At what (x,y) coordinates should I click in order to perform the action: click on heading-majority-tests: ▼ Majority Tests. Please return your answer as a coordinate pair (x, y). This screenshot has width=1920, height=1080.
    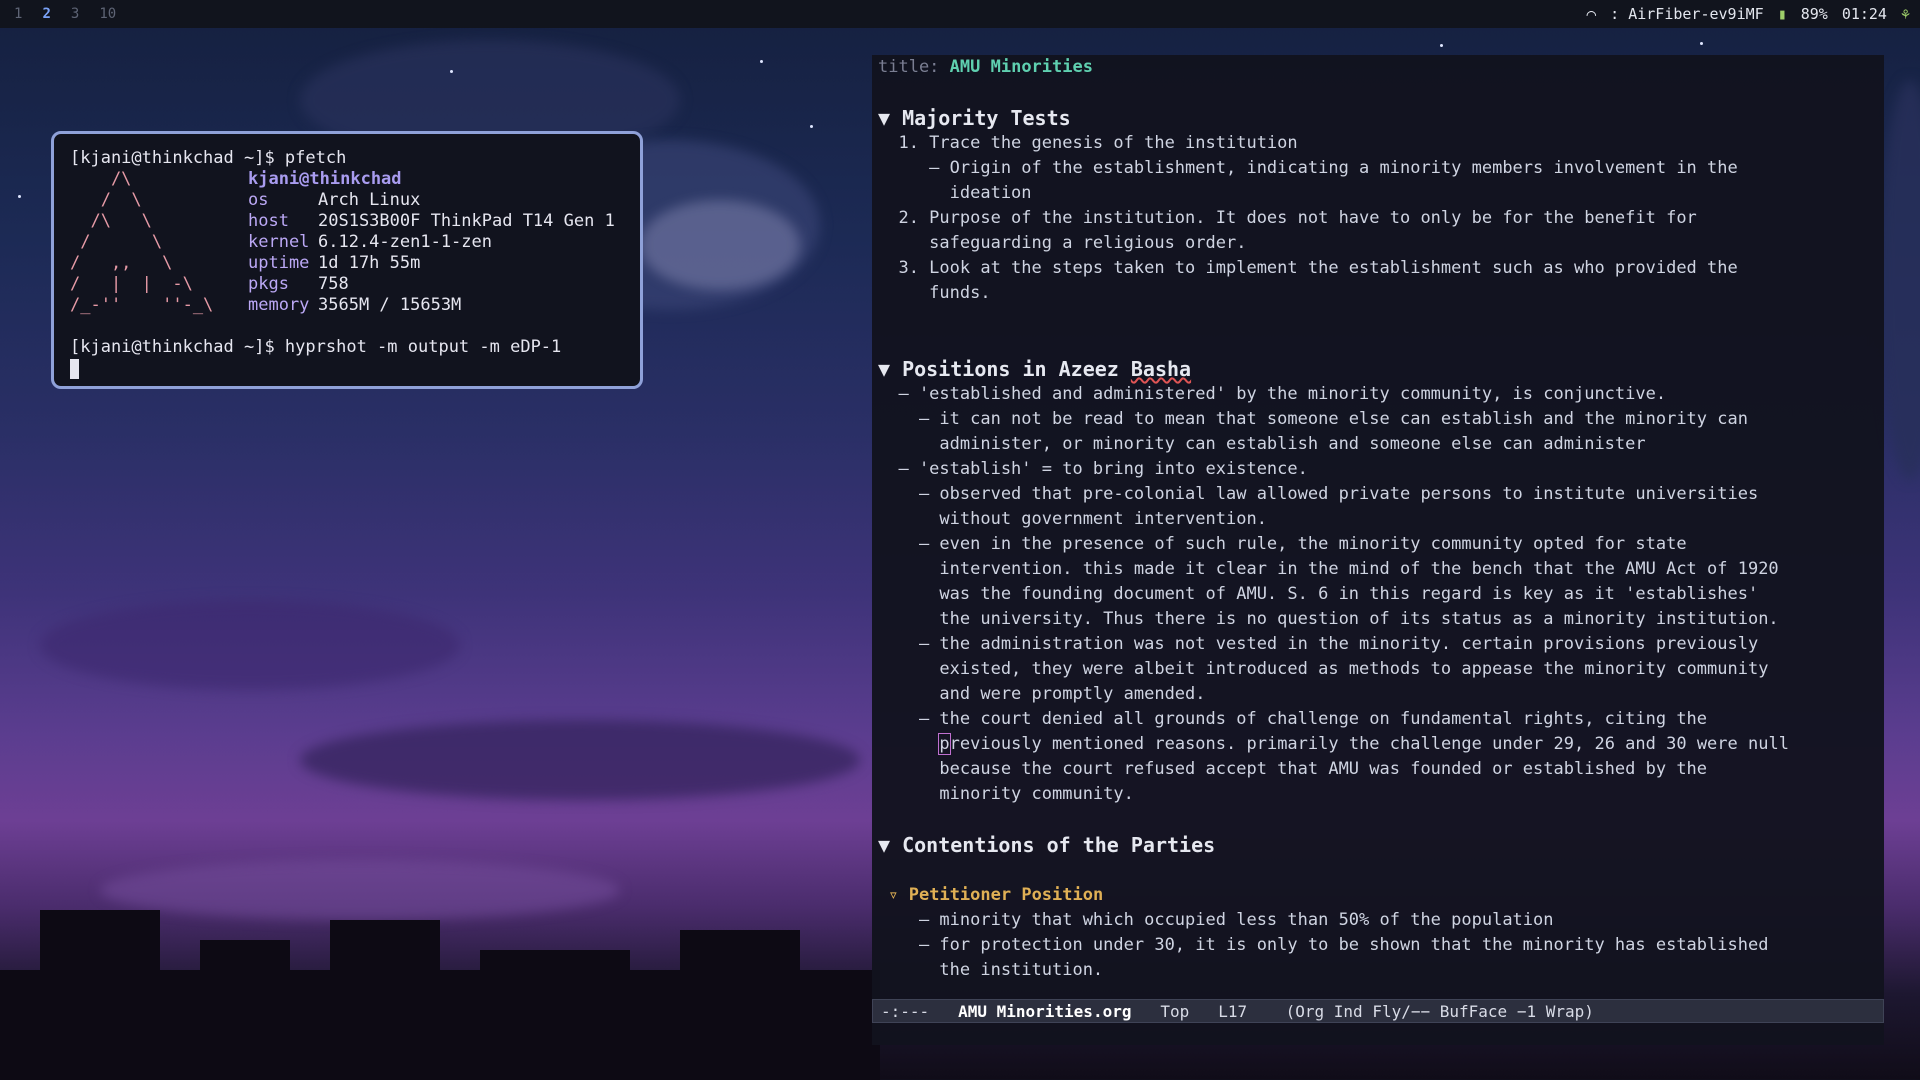
    Looking at the image, I should click on (1381, 118).